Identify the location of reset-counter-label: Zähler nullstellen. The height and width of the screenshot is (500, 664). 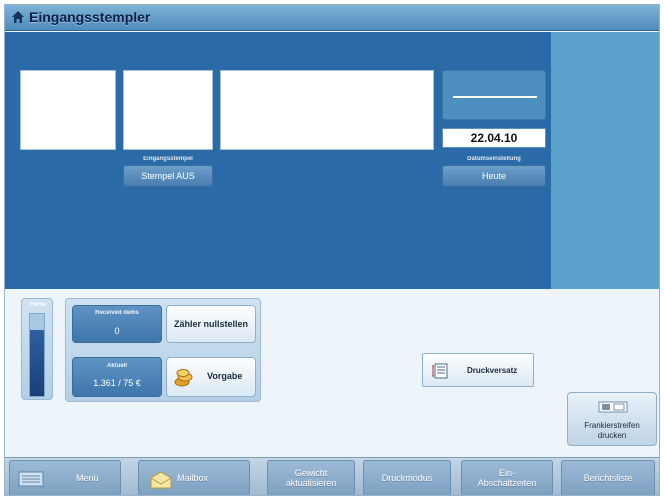
(211, 324).